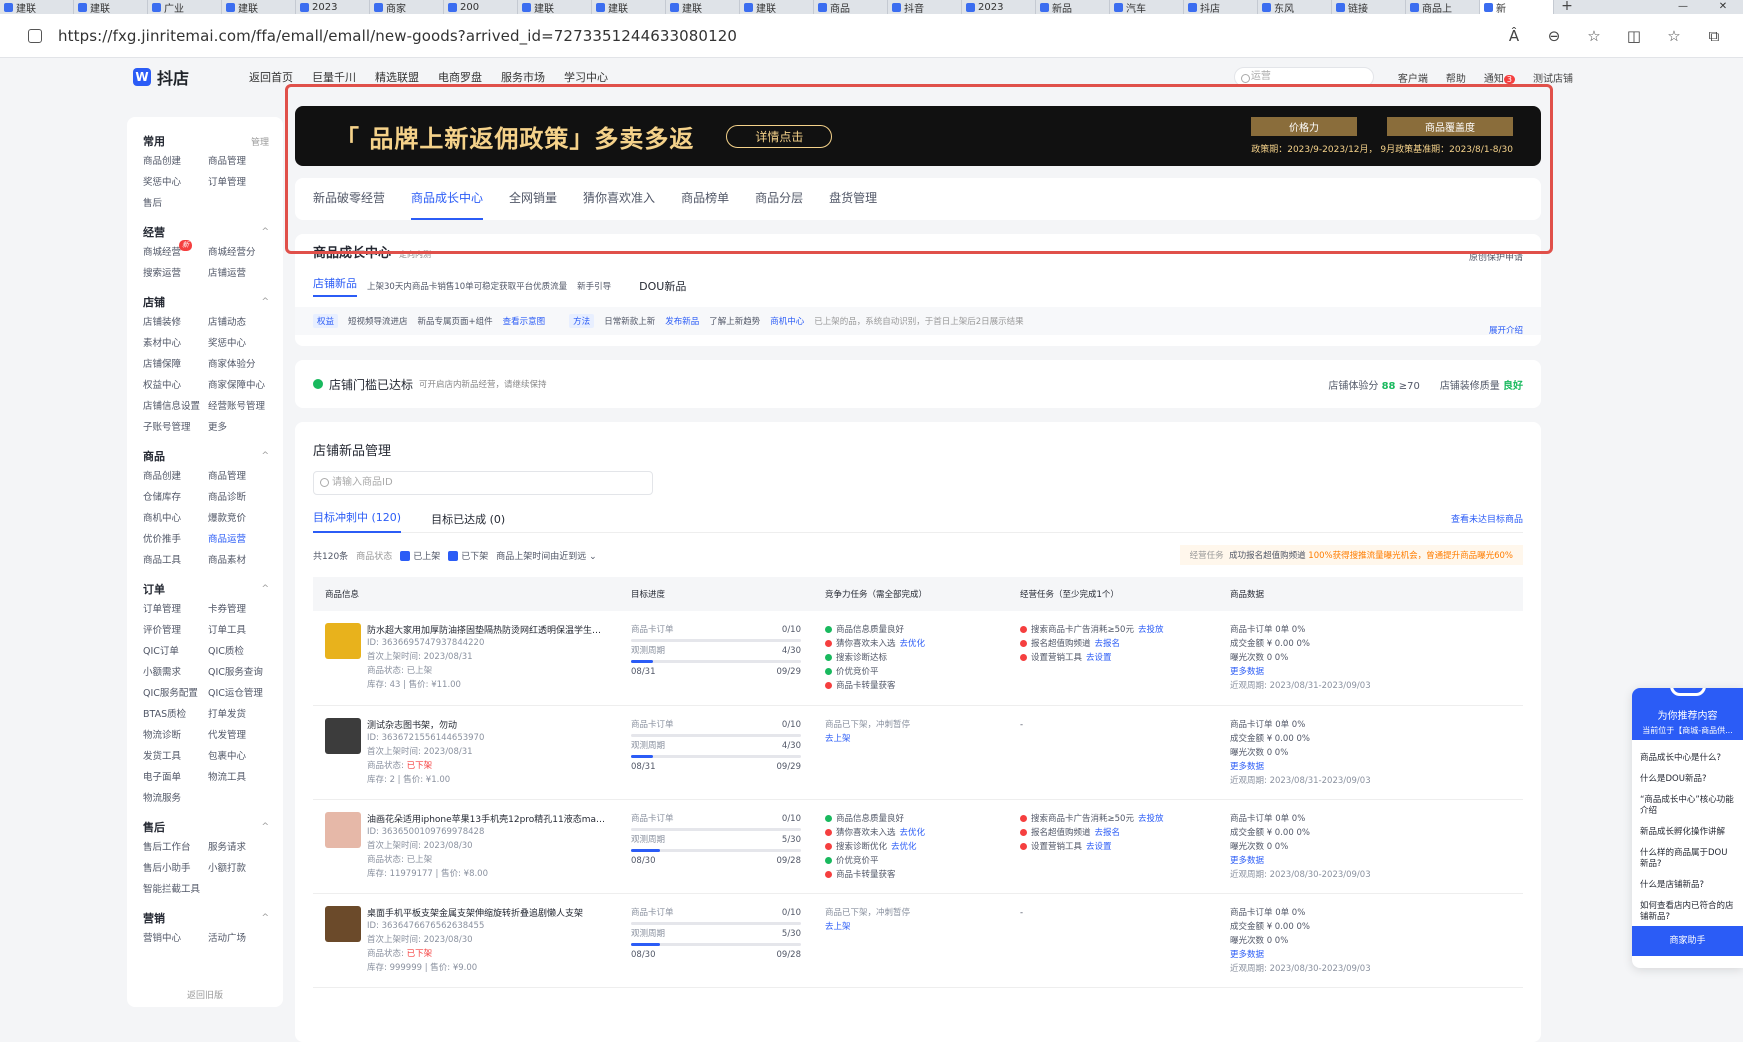 This screenshot has width=1743, height=1042. I want to click on sidebar-group-title: 常用 管理, so click(205, 141).